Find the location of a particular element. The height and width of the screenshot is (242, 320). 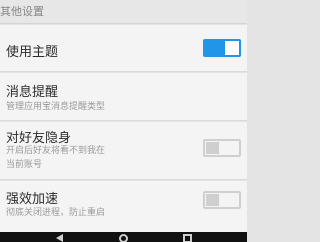

setting-message-reminder-label: 消息提醒 is located at coordinates (32, 92).